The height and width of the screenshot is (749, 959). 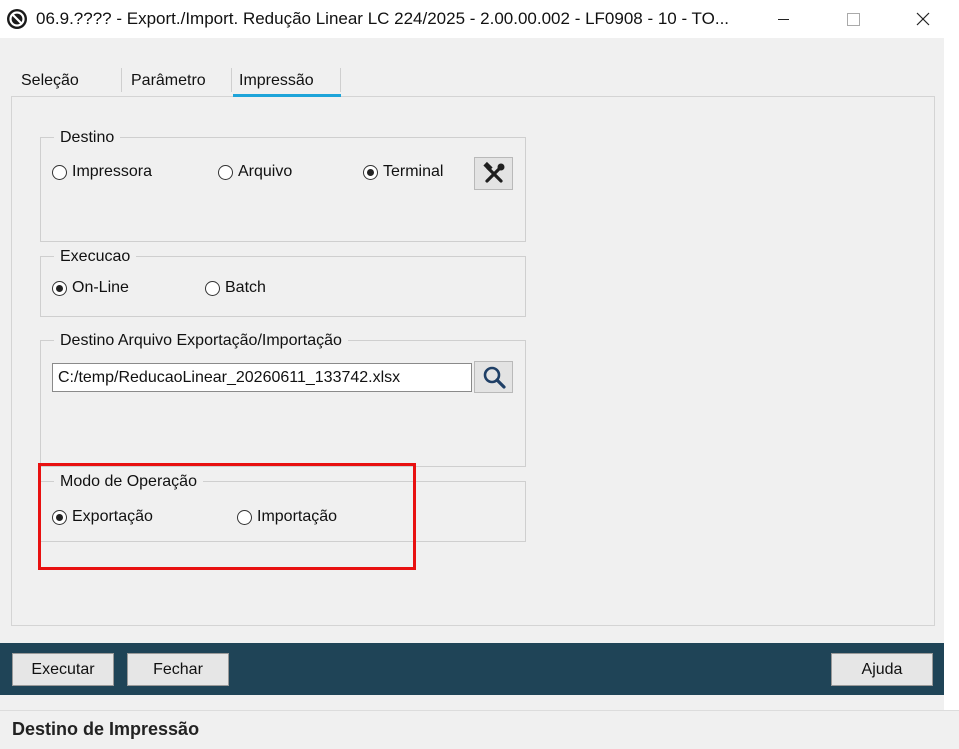 I want to click on close-icon, so click(x=923, y=19).